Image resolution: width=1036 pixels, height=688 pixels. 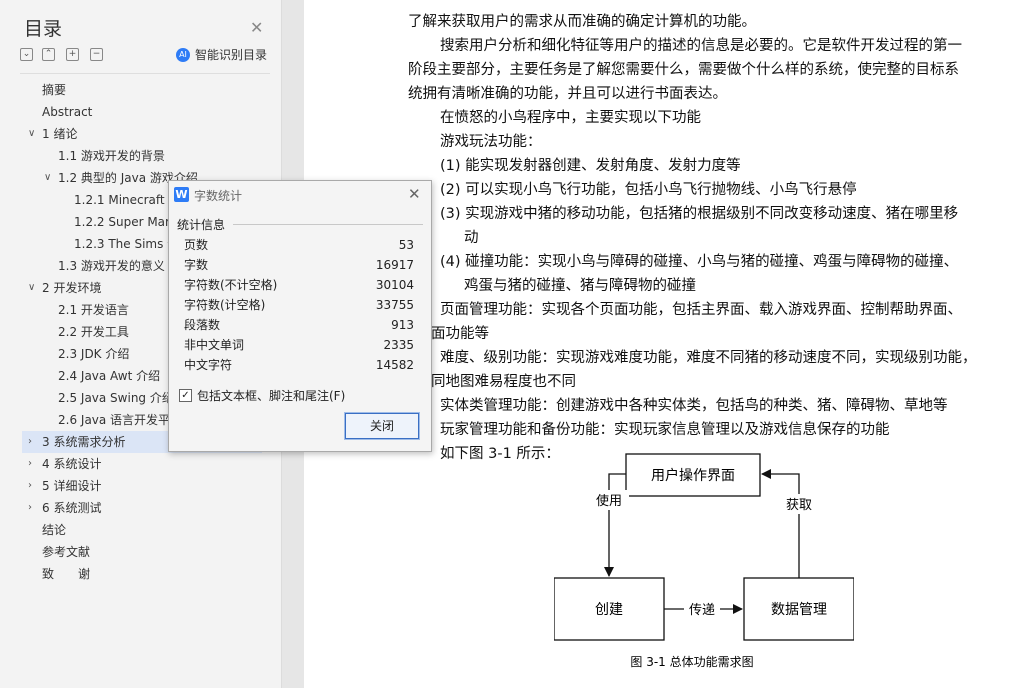 I want to click on checkbox-label: 包括文本框、脚注和尾注(F), so click(x=271, y=396).